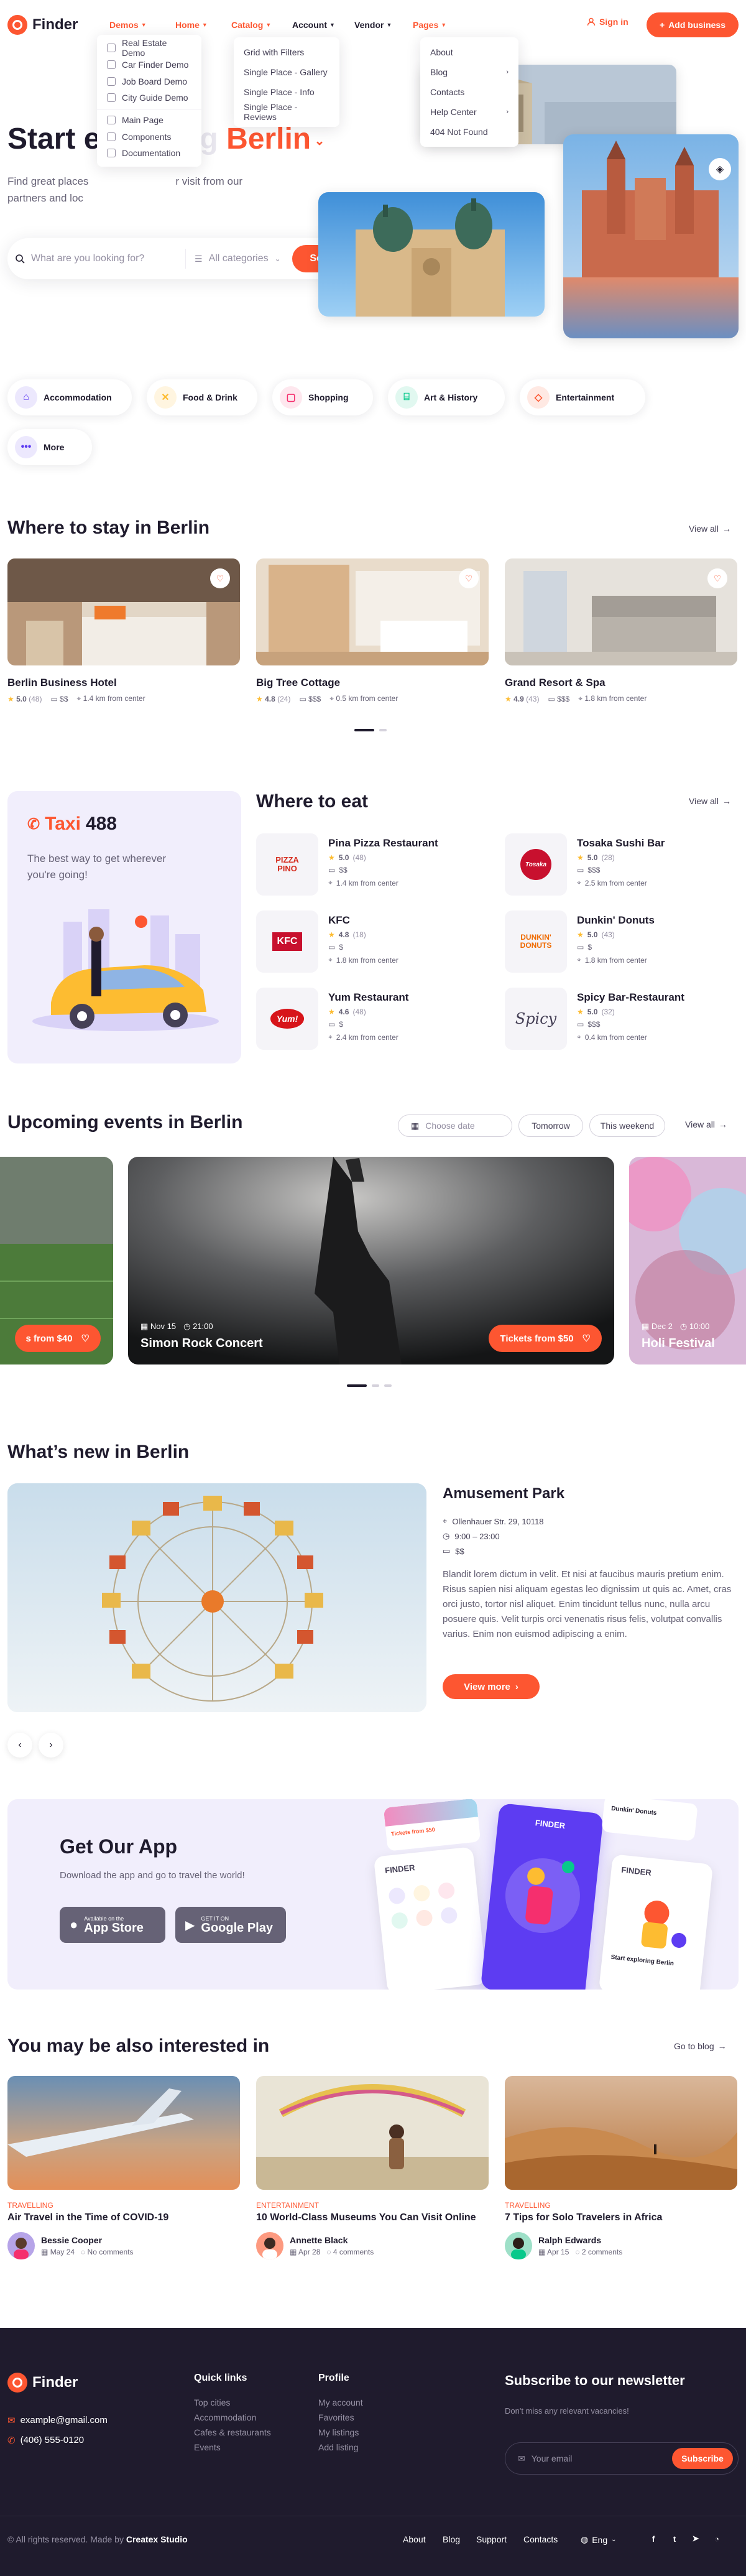 Image resolution: width=746 pixels, height=2576 pixels. I want to click on choose-date-input: ▦ Choose date, so click(455, 1125).